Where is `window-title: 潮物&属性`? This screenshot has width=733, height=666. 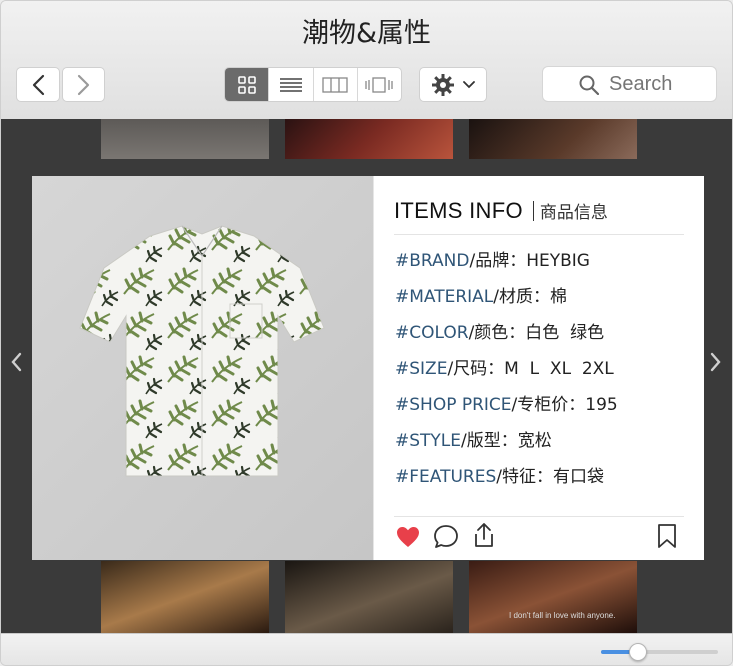 window-title: 潮物&属性 is located at coordinates (366, 33).